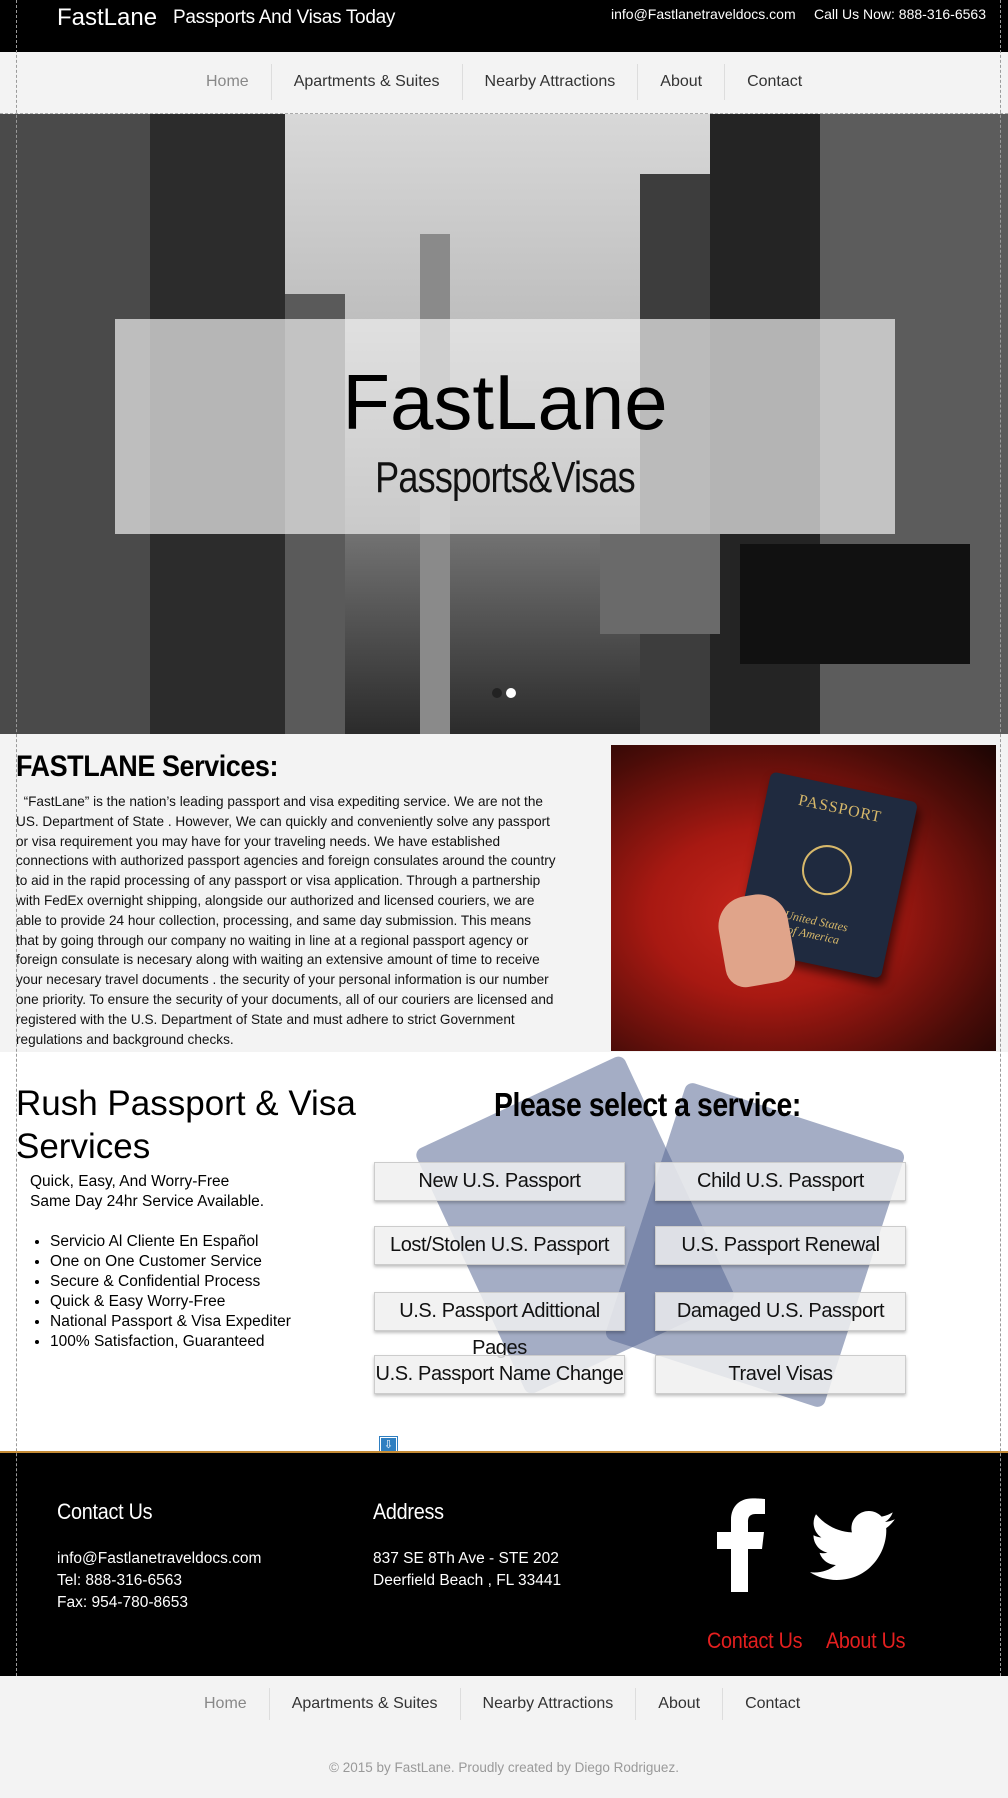 The height and width of the screenshot is (1798, 1008). I want to click on name-change-button: U.S. Passport Name Change, so click(499, 1374).